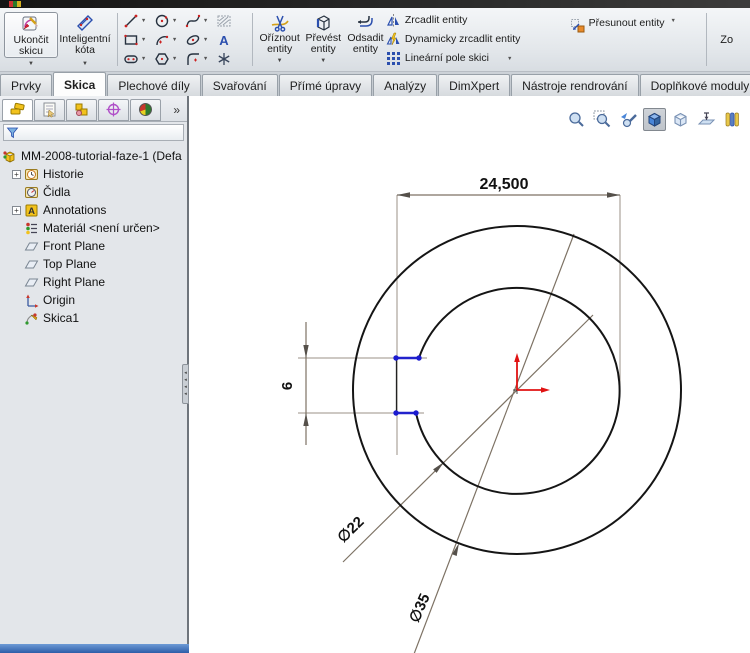 The height and width of the screenshot is (653, 750). I want to click on tab-doplnkove-moduly: Doplňkové moduly SOLIDWO, so click(694, 85).